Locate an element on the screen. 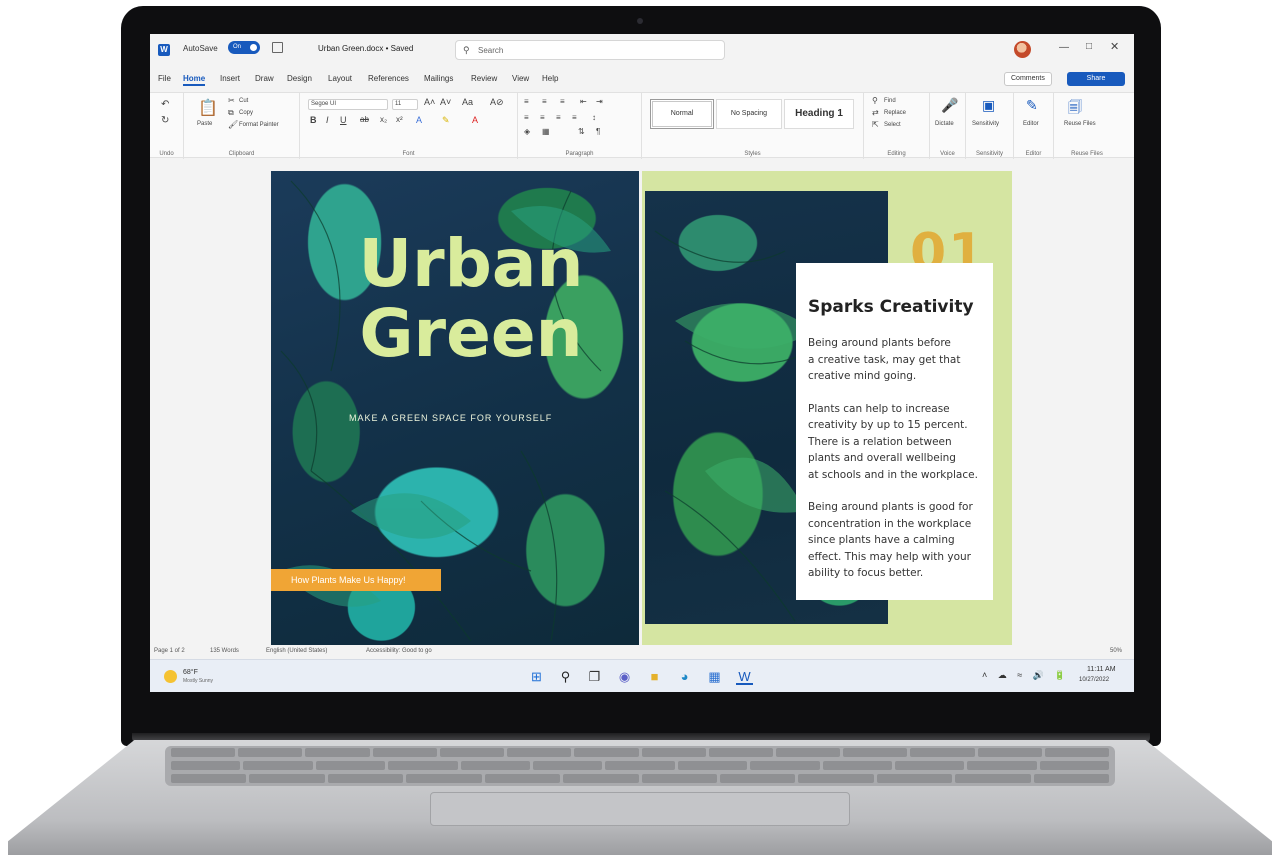  sensitivity-button: Sensitivity is located at coordinates (985, 124).